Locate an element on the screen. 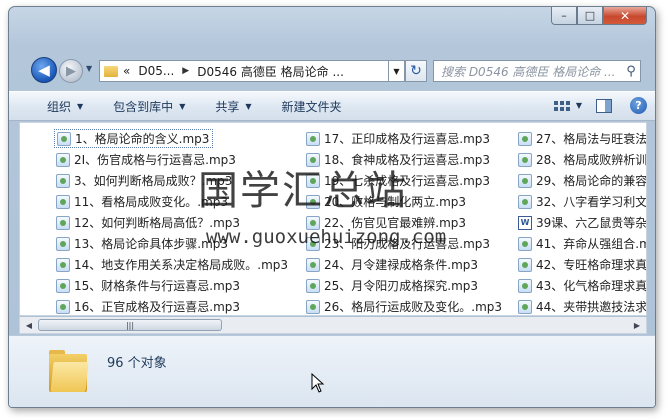  file-name: 44、夹带拱邀技法求真 is located at coordinates (591, 307).